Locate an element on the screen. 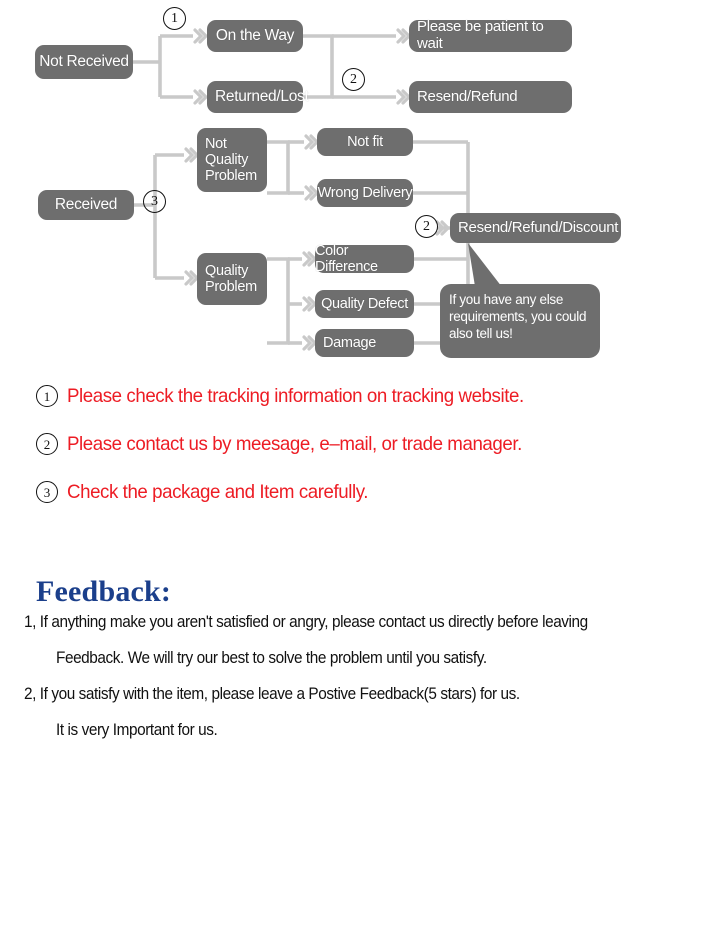  node-label: On the Way is located at coordinates (255, 36).